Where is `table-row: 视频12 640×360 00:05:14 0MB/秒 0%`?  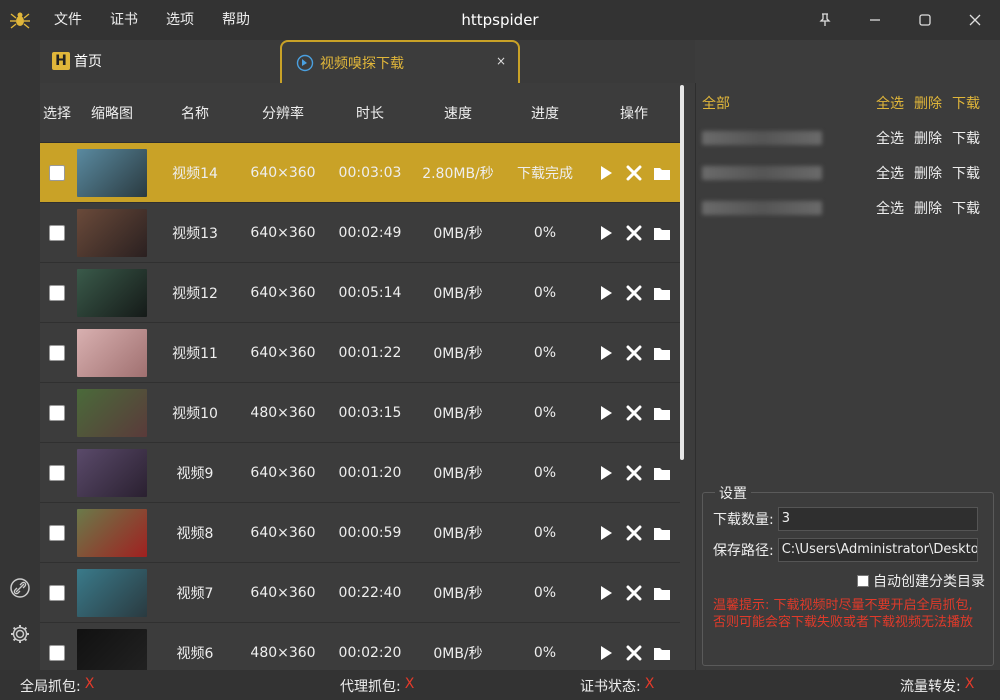 table-row: 视频12 640×360 00:05:14 0MB/秒 0% is located at coordinates (360, 293).